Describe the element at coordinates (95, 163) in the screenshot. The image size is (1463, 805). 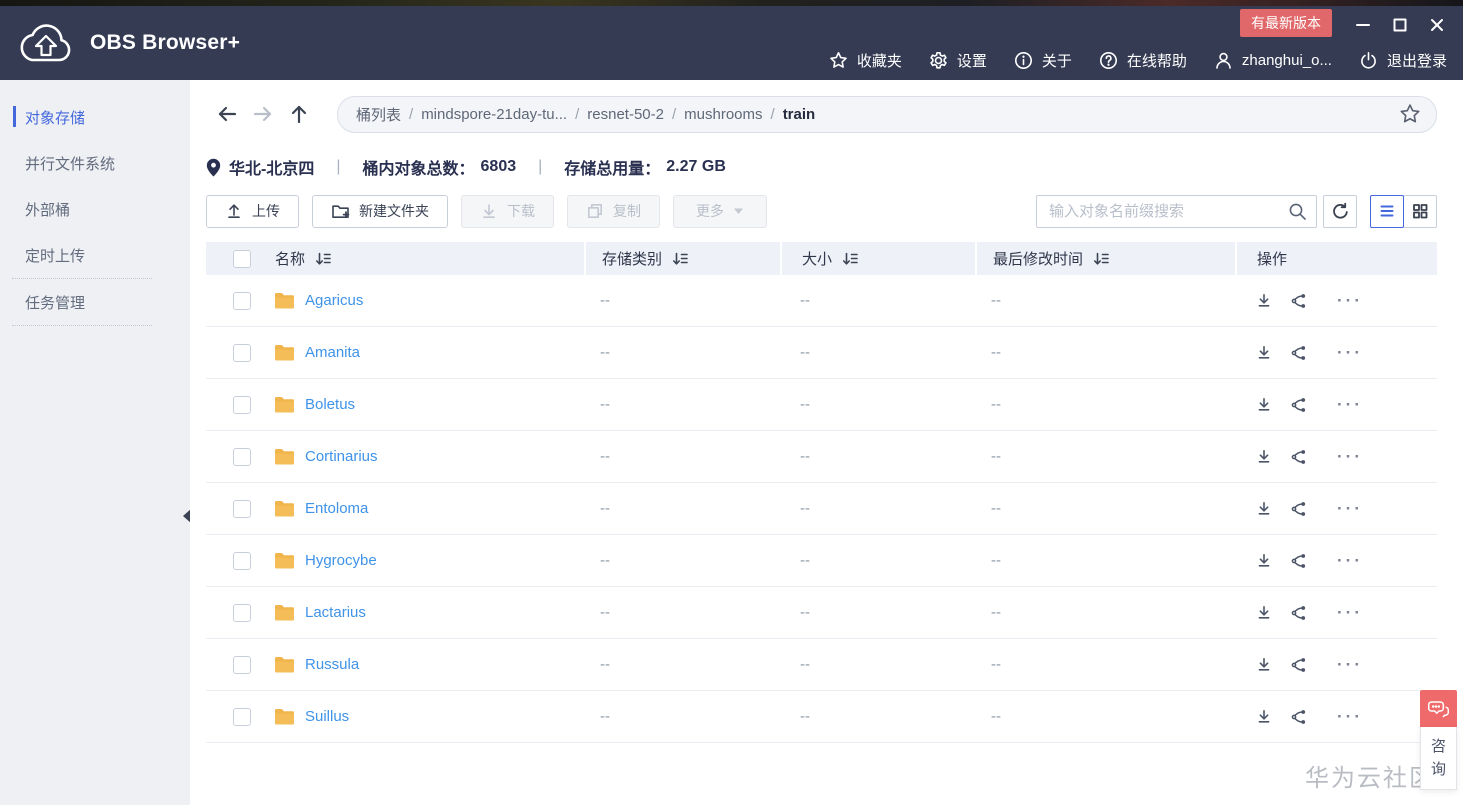
I see `sidebar-item-并行文件系统: 并行文件系统` at that location.